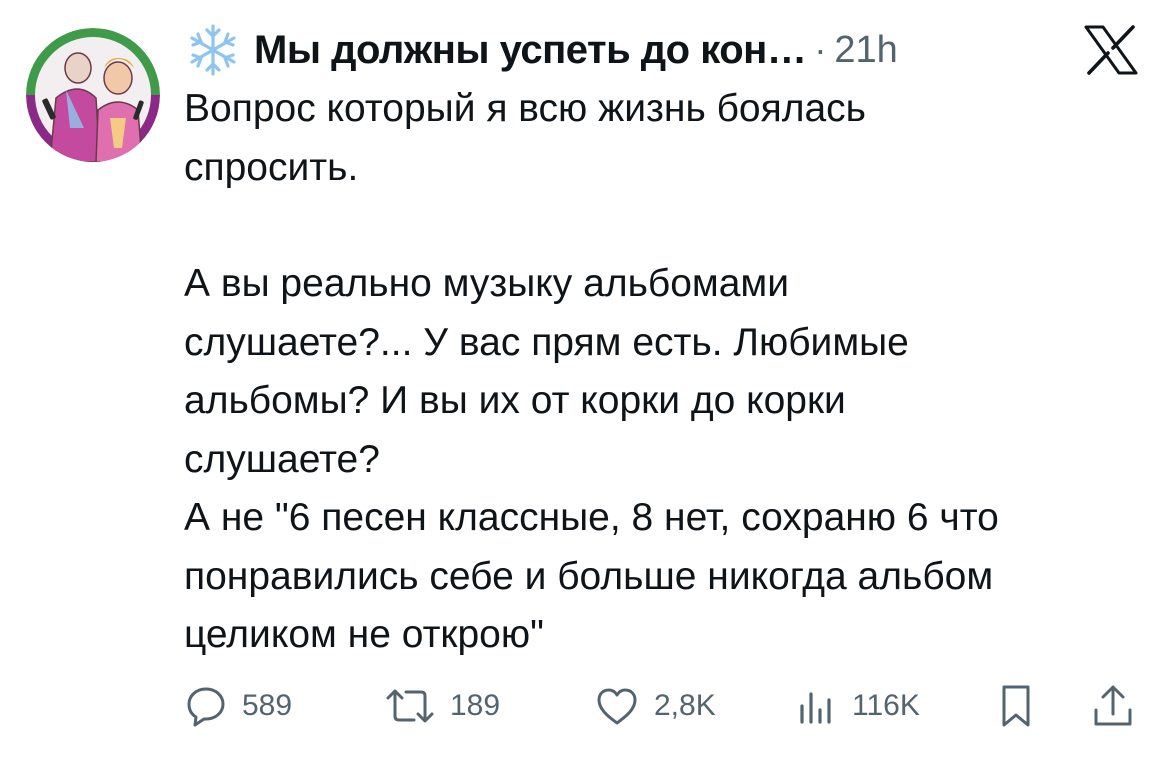  What do you see at coordinates (93, 95) in the screenshot?
I see `author-avatar` at bounding box center [93, 95].